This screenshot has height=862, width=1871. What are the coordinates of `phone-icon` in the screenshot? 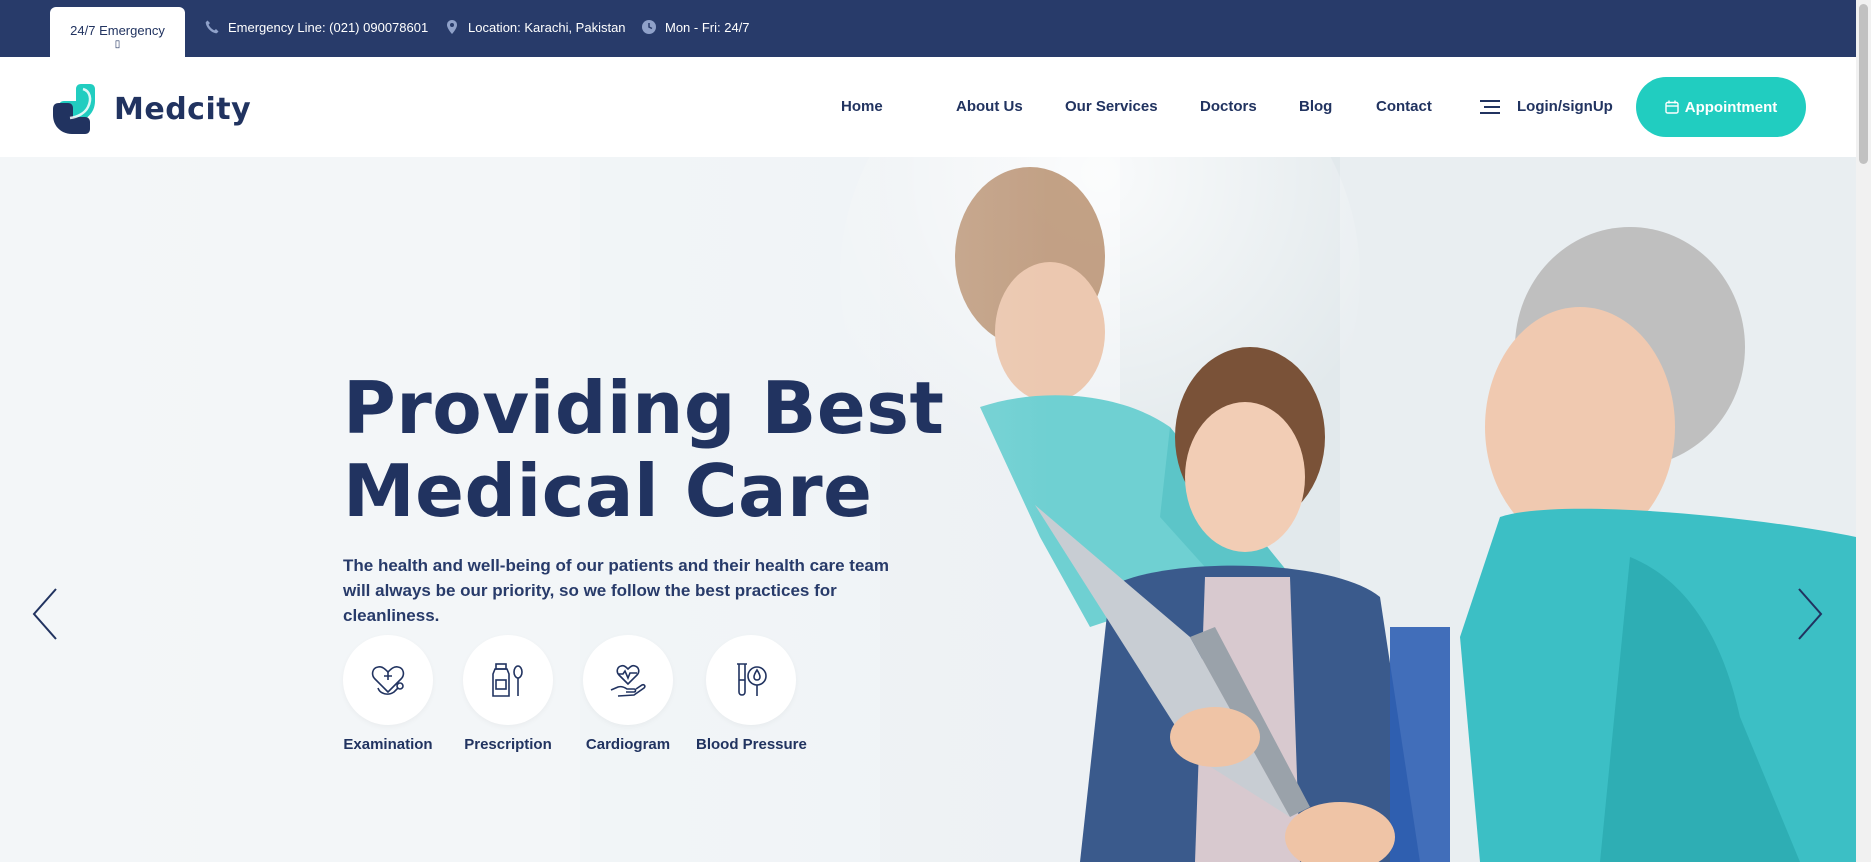 It's located at (212, 27).